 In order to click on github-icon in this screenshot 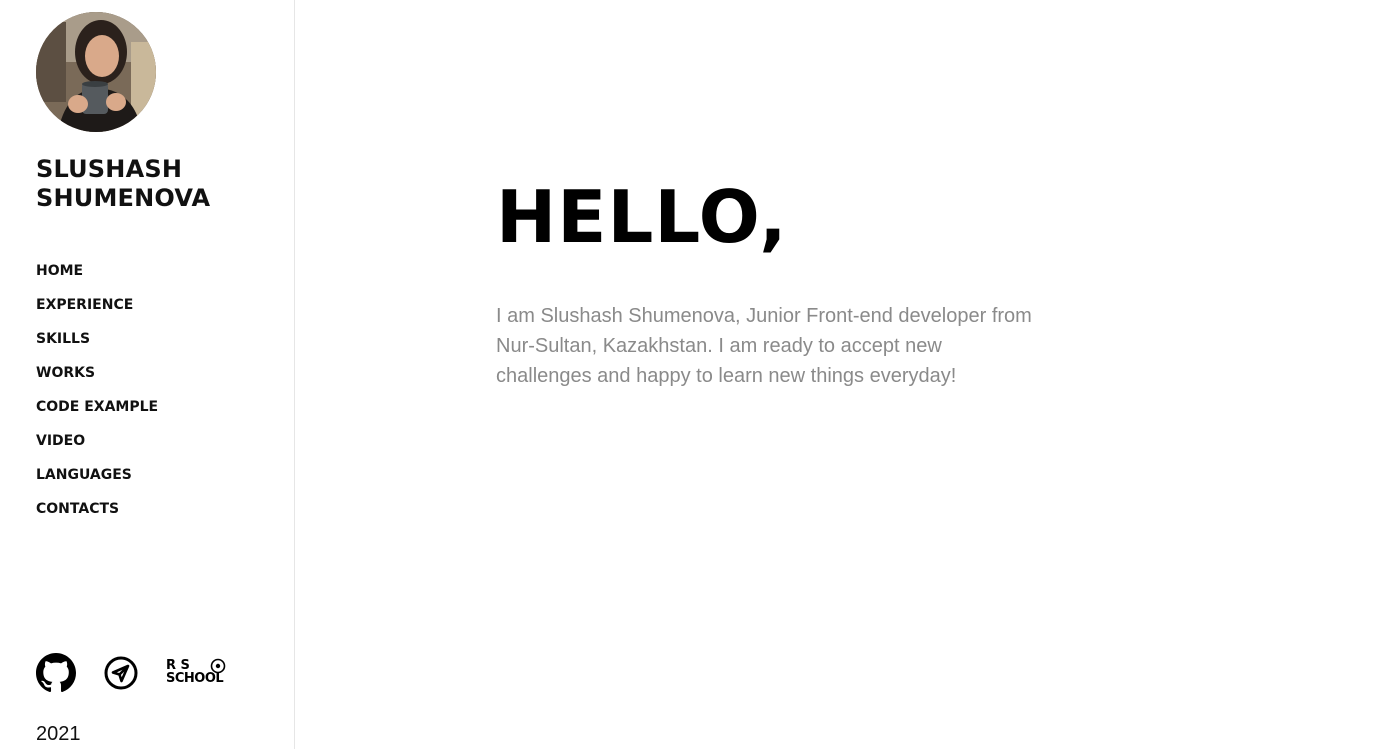, I will do `click(56, 673)`.